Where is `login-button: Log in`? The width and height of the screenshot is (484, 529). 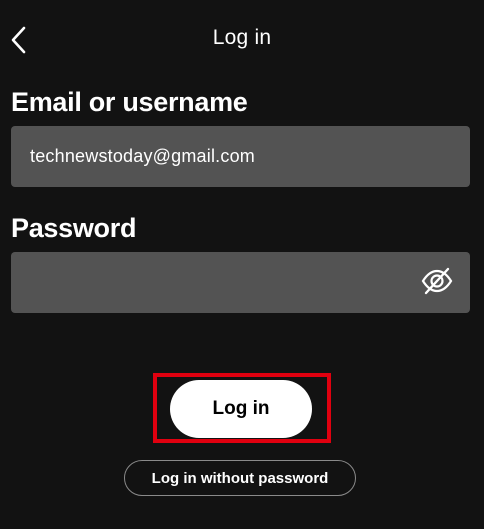
login-button: Log in is located at coordinates (241, 409).